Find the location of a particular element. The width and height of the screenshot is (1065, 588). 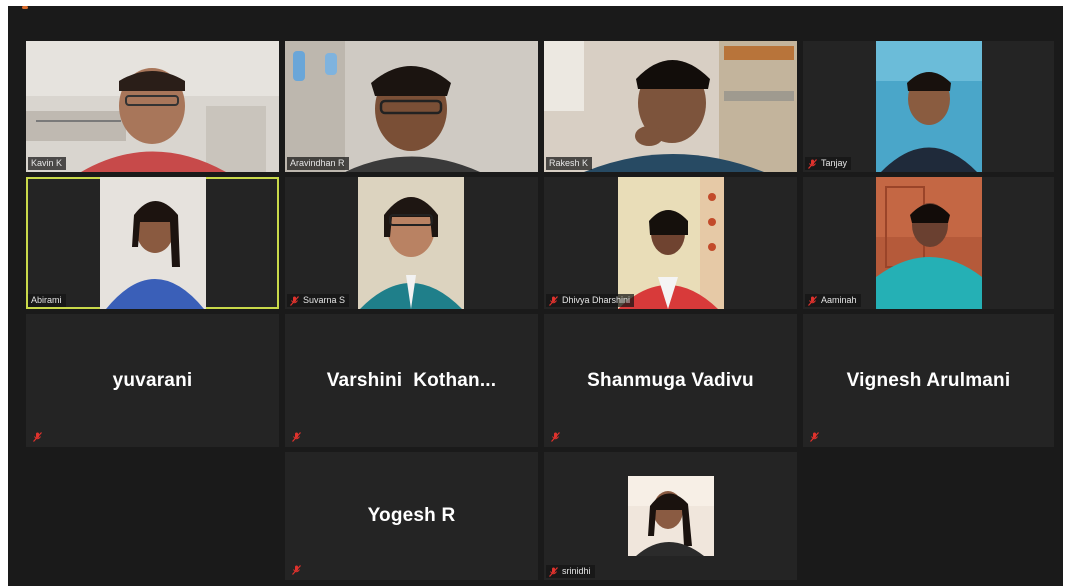

participant-tile-vignesh: Vignesh Arulmani is located at coordinates (928, 380).